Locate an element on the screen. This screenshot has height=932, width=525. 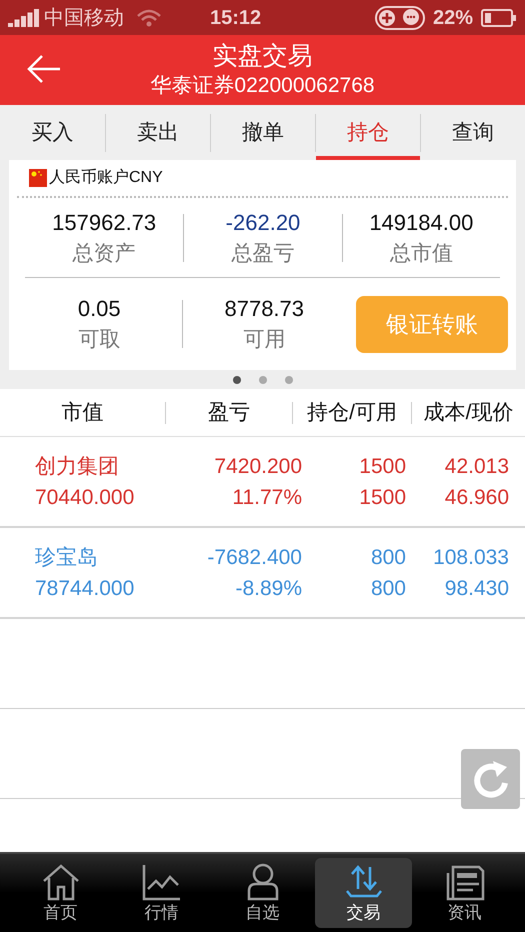
holding-row: 创力集团 70440.000 7420.200 11.77% 1500 1500 42.013 46.960 is located at coordinates (262, 482).